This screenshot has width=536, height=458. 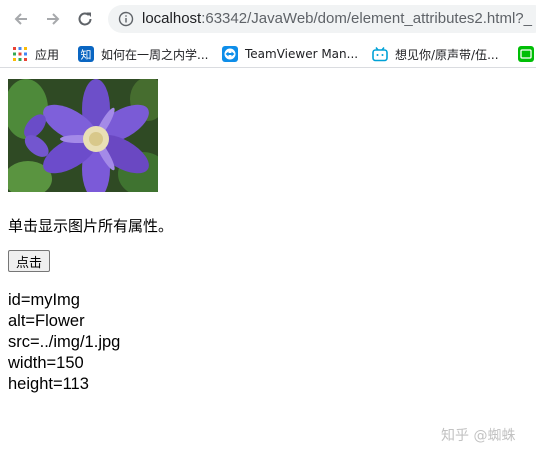 I want to click on zhihu-icon: 知, so click(x=86, y=54).